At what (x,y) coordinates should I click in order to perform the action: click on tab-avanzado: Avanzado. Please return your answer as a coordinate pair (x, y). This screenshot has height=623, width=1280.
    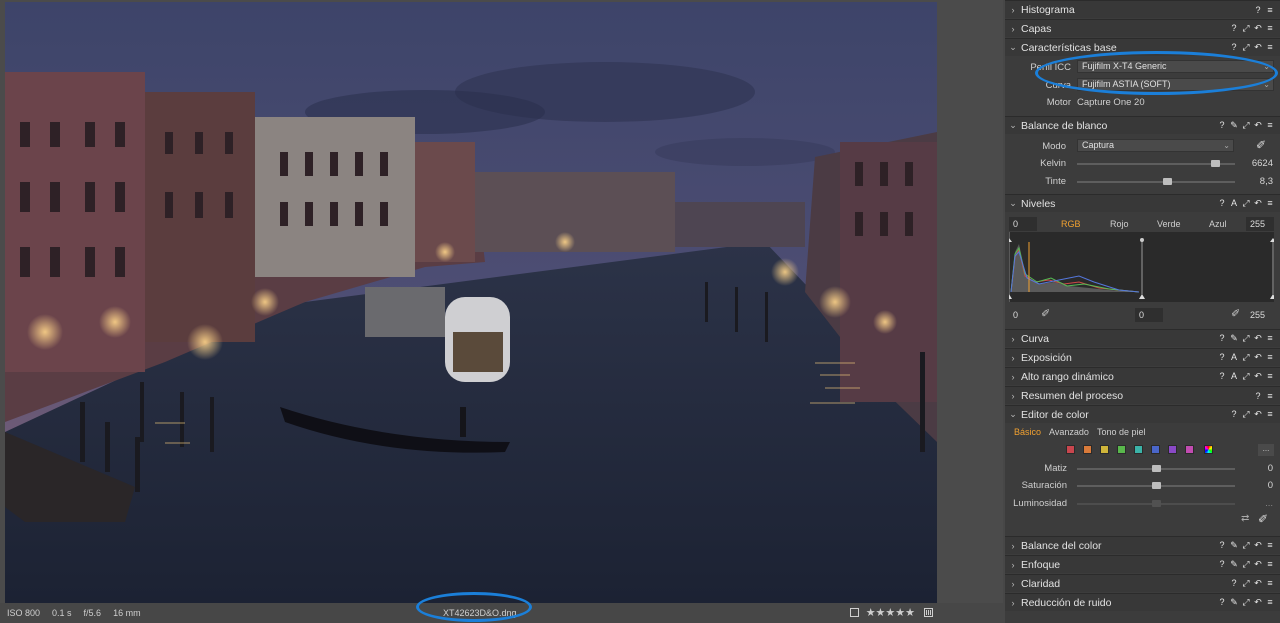
    Looking at the image, I should click on (1069, 432).